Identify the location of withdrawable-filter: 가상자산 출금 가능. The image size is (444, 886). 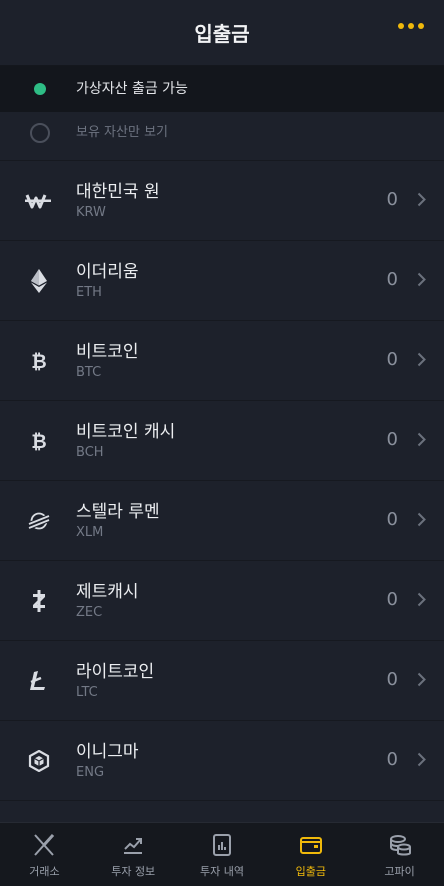
(222, 89).